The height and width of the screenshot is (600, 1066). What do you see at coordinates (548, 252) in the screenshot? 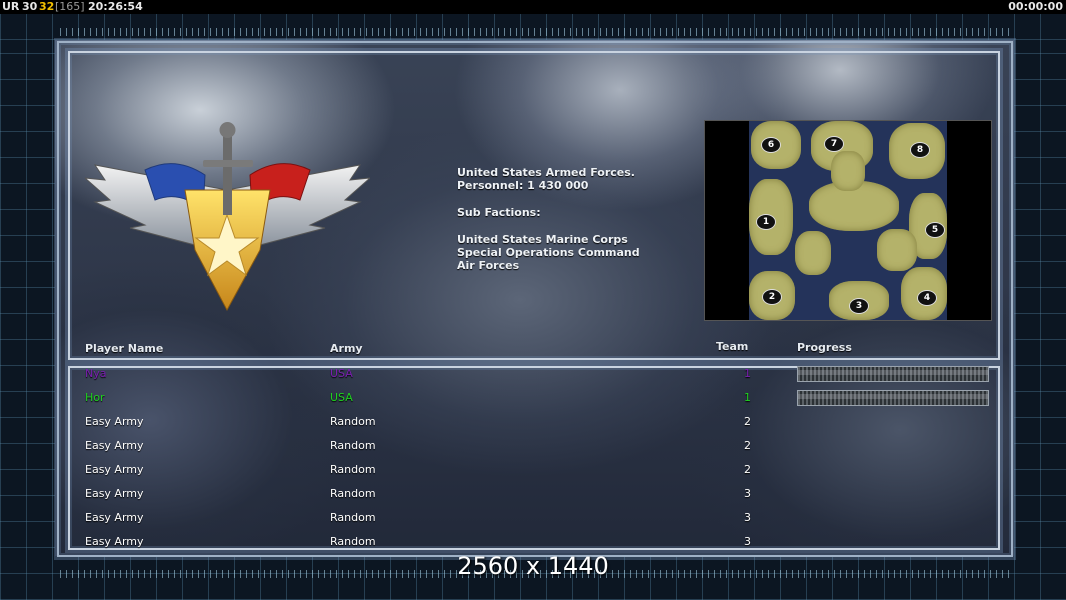
I see `sub-faction-item: Special Operations Command` at bounding box center [548, 252].